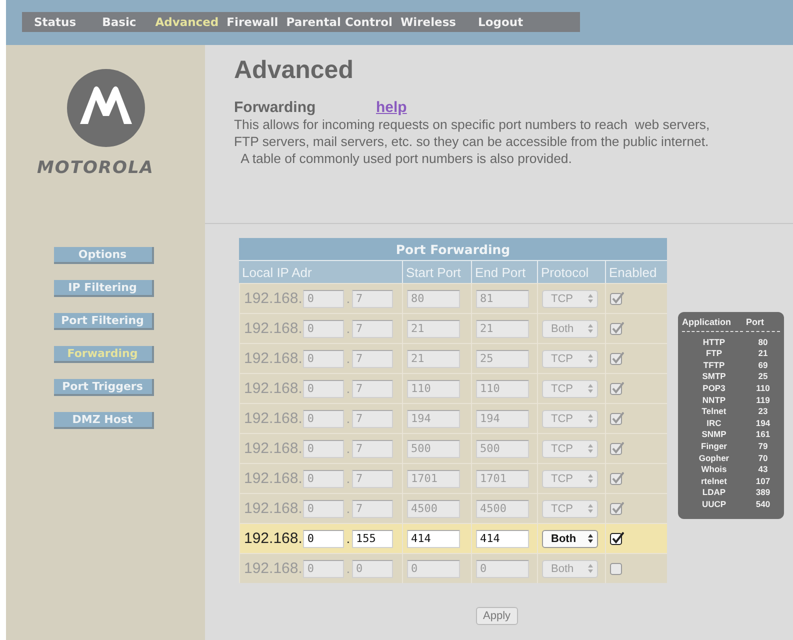 Image resolution: width=793 pixels, height=640 pixels. Describe the element at coordinates (714, 470) in the screenshot. I see `application-name: Whois` at that location.